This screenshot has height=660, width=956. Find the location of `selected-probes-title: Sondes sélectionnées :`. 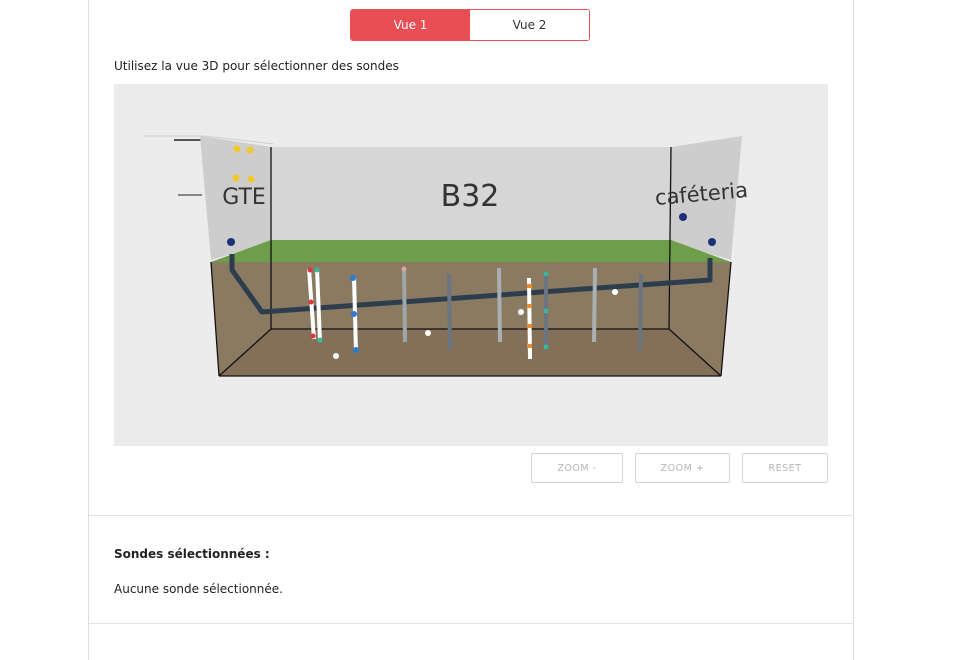

selected-probes-title: Sondes sélectionnées : is located at coordinates (192, 554).